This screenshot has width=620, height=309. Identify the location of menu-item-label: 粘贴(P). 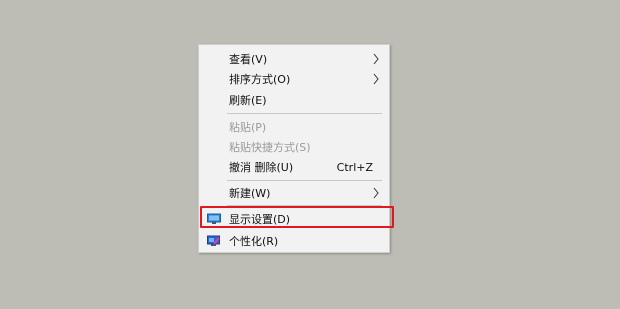
(248, 127).